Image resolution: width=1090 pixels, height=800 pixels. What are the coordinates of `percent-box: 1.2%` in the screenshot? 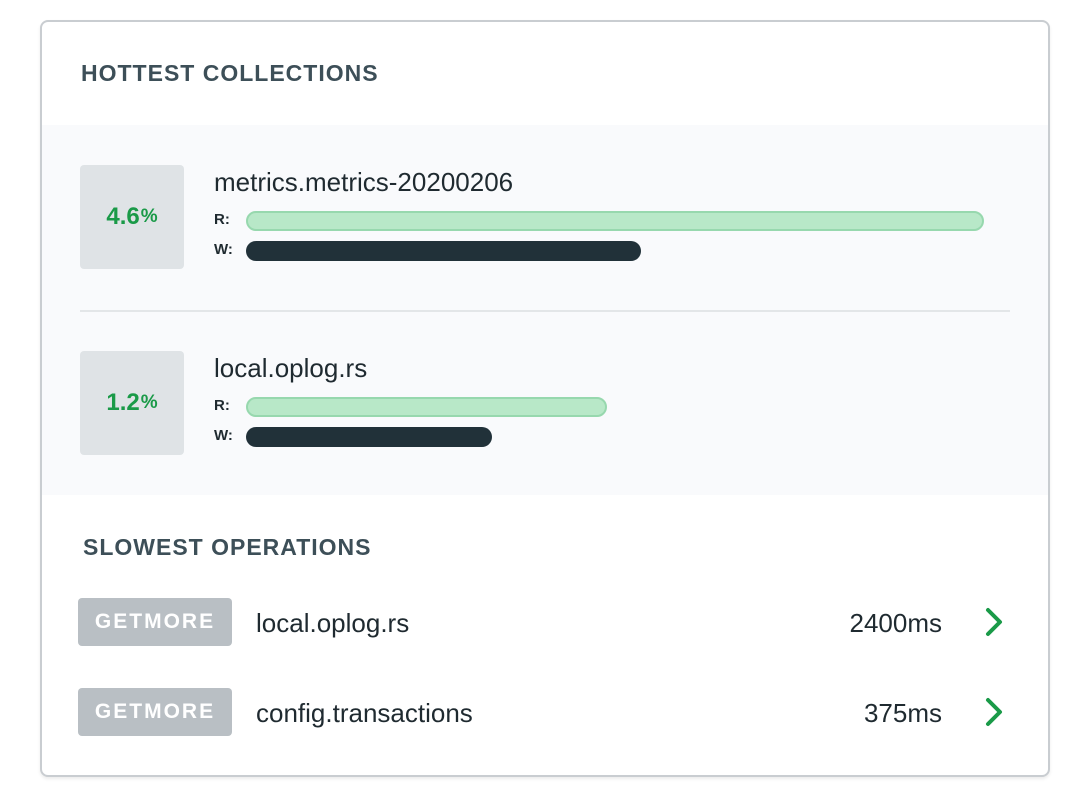 It's located at (132, 403).